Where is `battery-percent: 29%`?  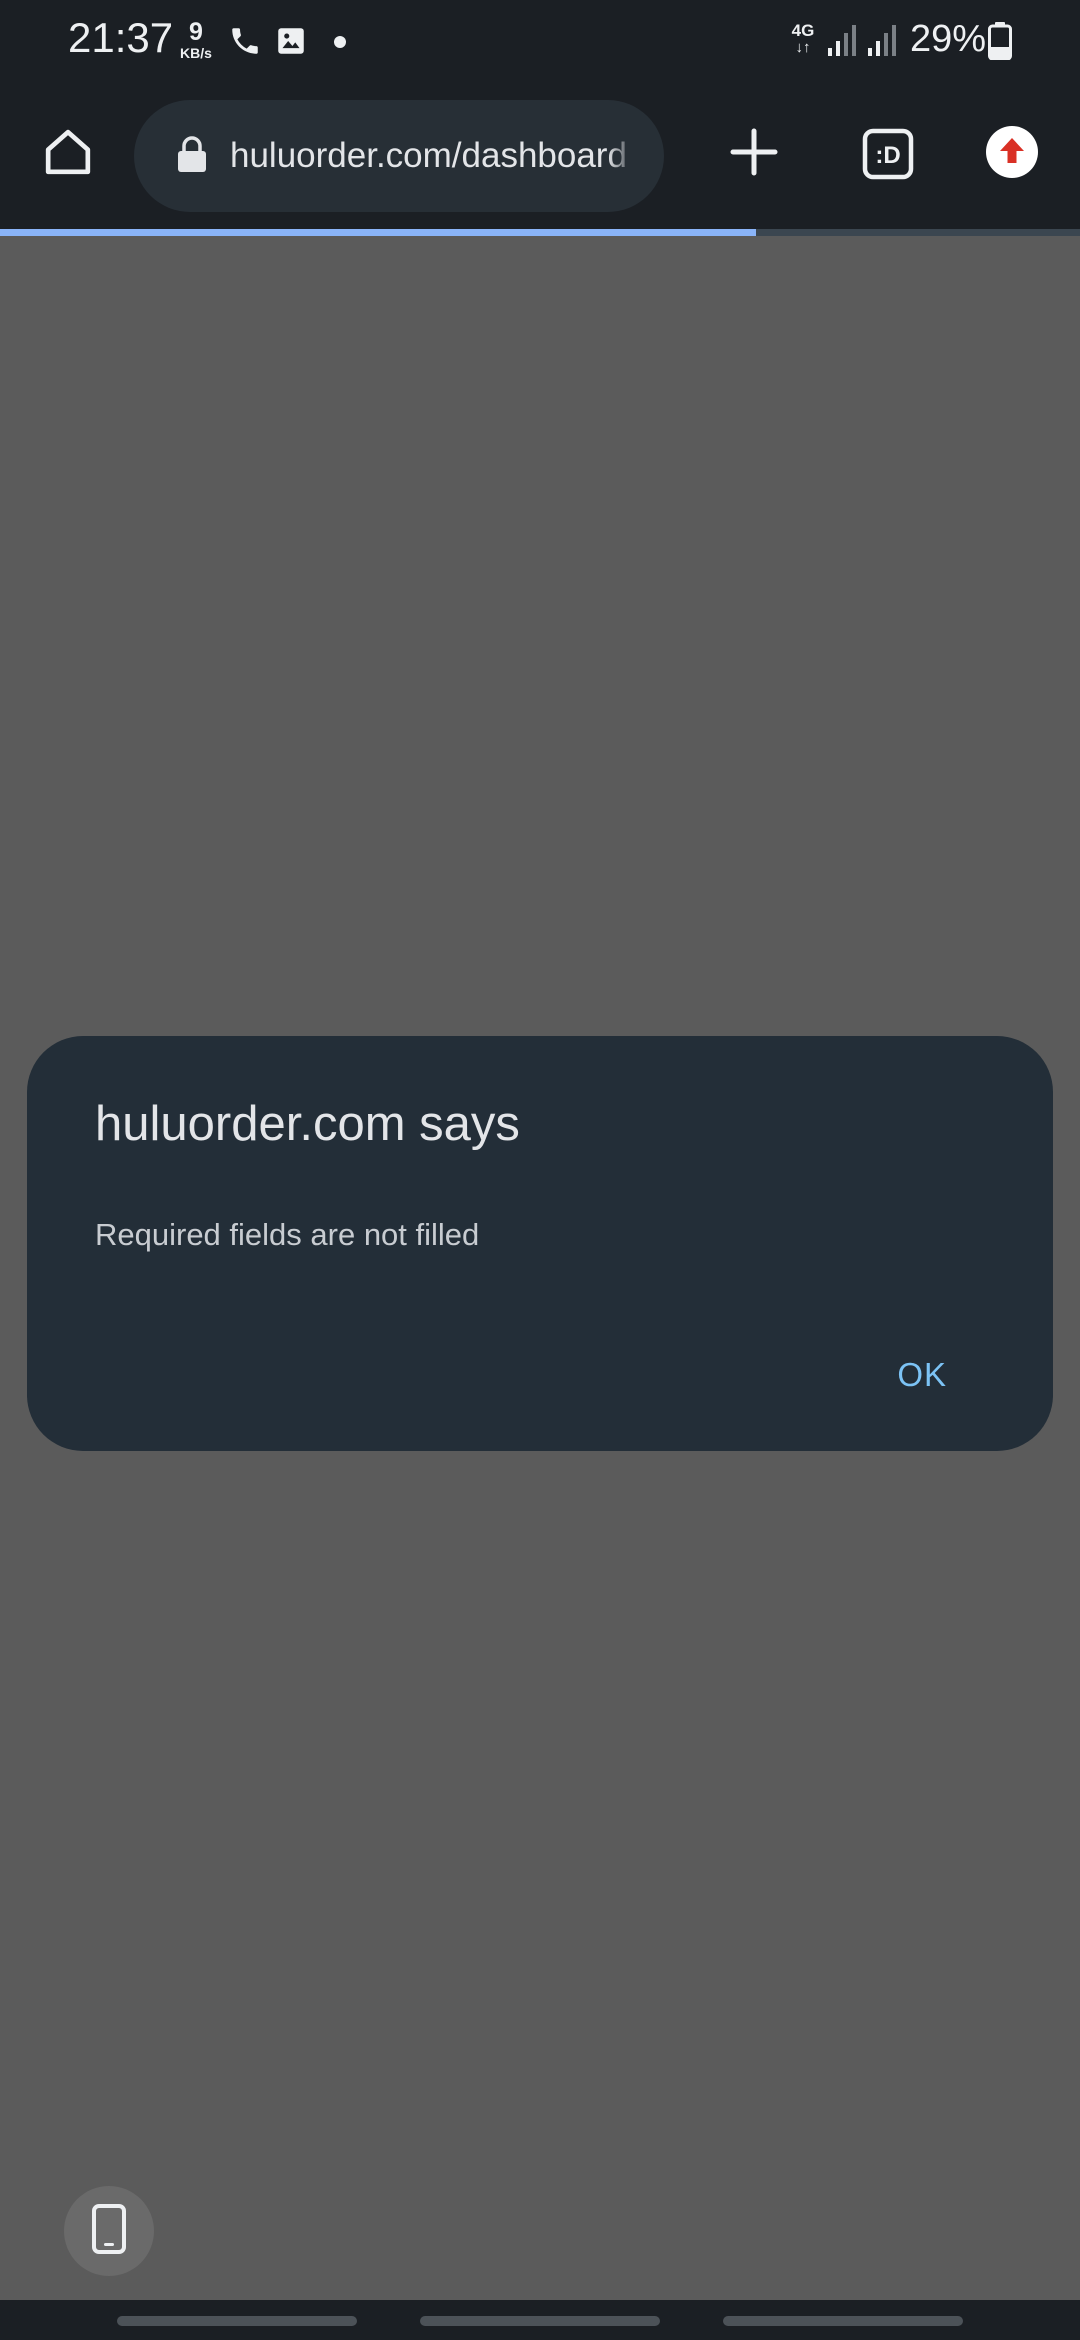 battery-percent: 29% is located at coordinates (948, 39).